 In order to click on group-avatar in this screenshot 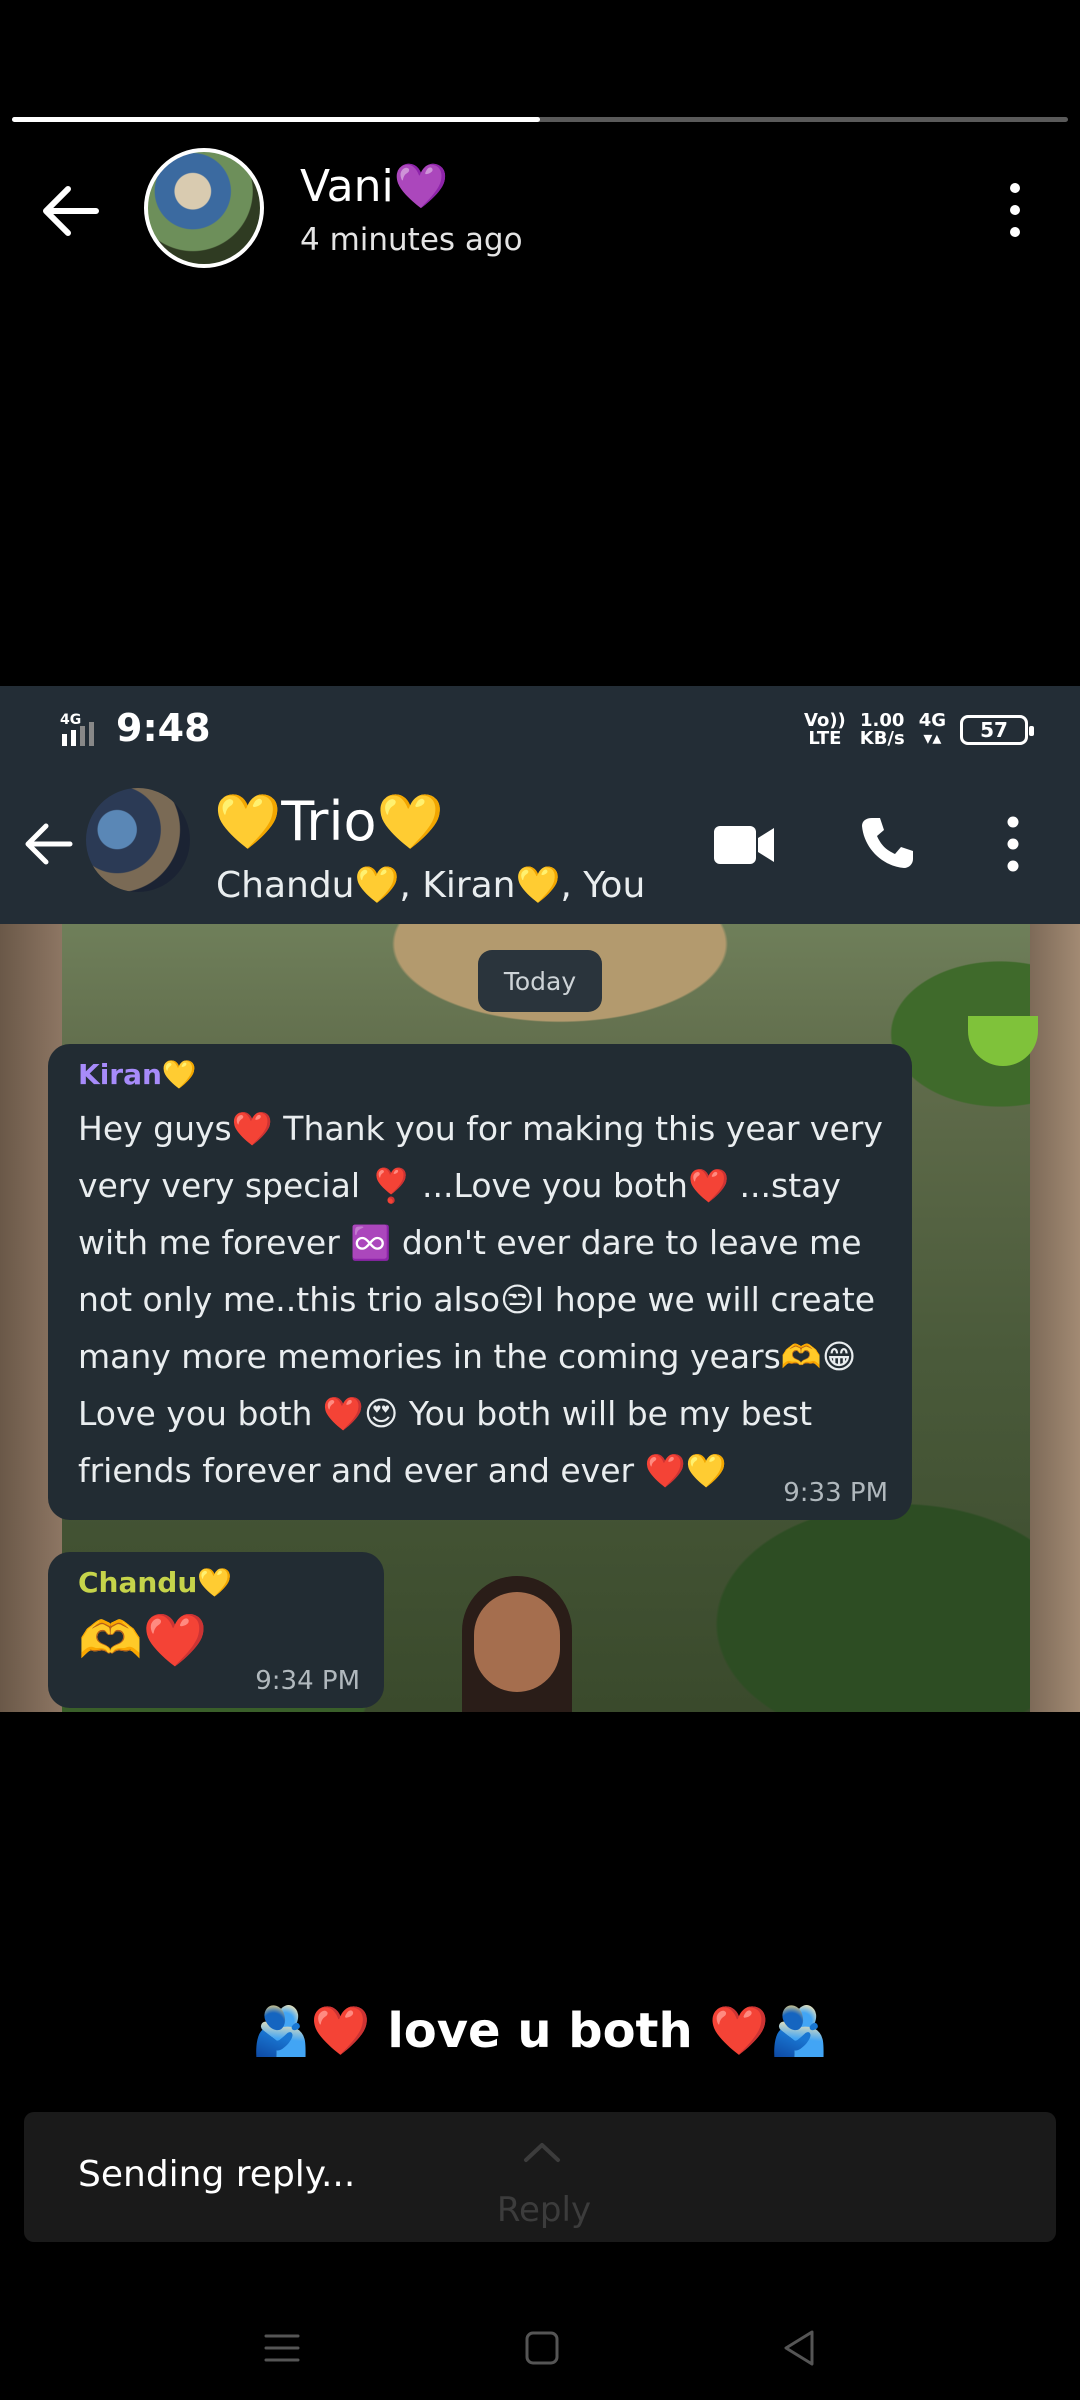, I will do `click(138, 840)`.